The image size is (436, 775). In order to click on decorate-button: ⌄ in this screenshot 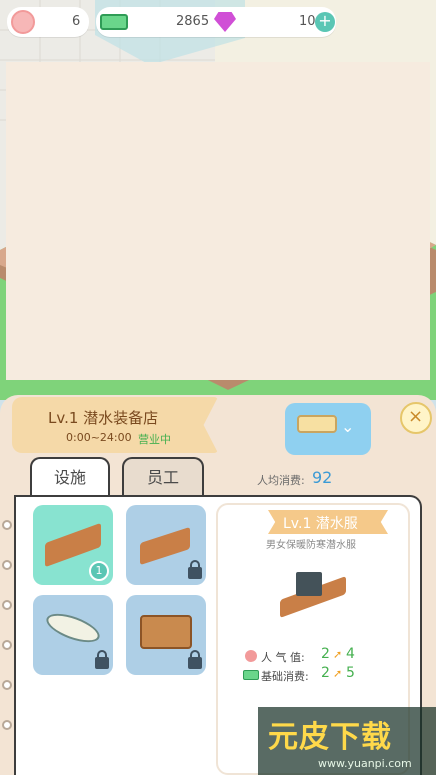, I will do `click(328, 429)`.